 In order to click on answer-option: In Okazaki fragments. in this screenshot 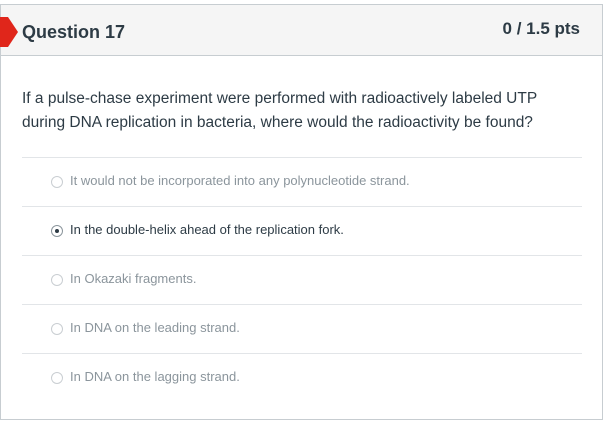, I will do `click(302, 279)`.